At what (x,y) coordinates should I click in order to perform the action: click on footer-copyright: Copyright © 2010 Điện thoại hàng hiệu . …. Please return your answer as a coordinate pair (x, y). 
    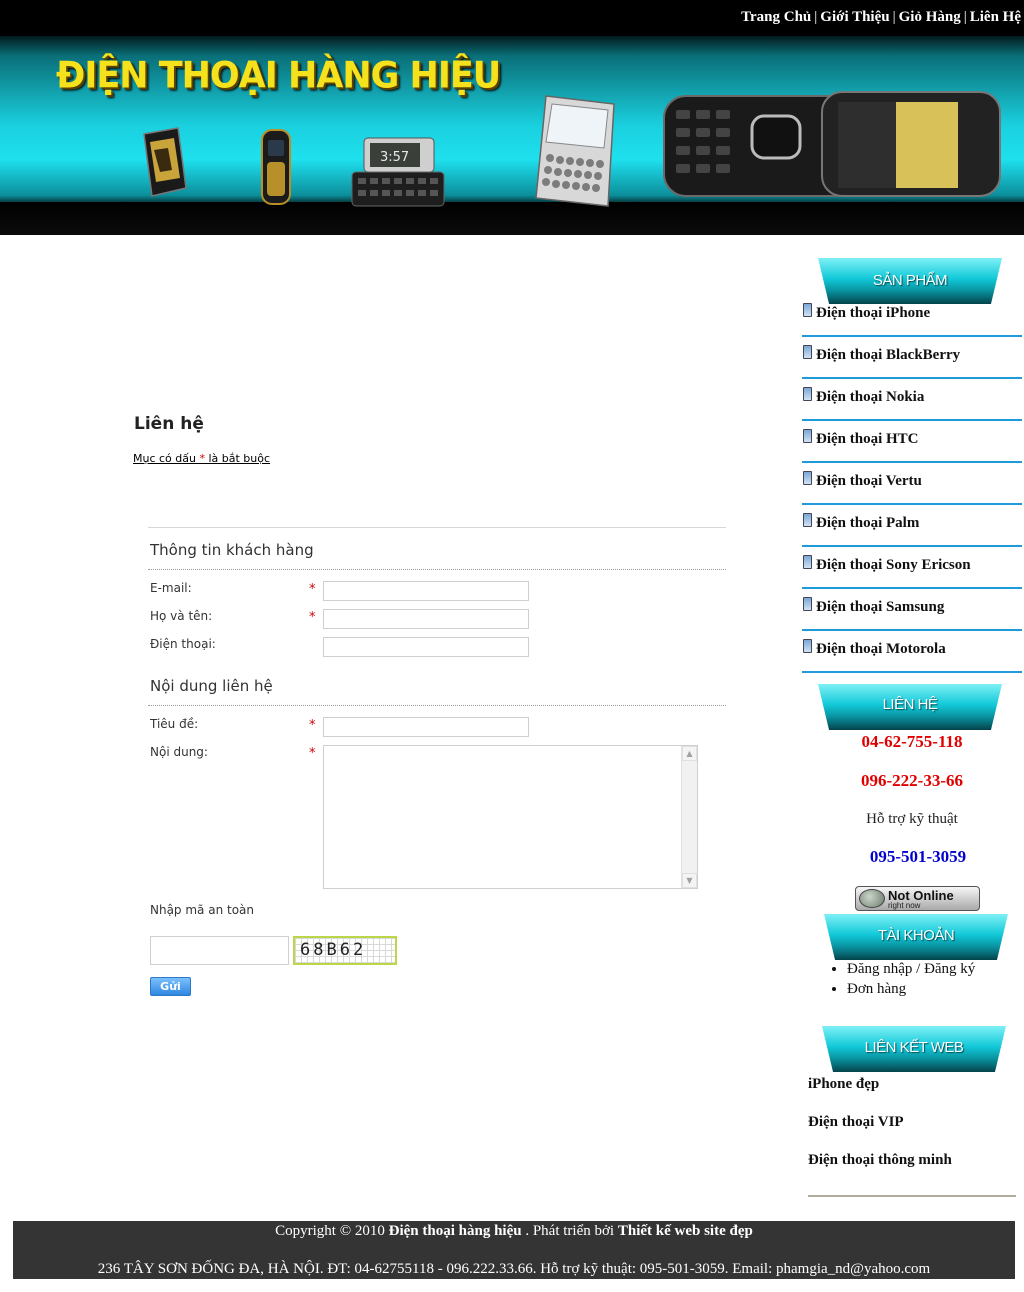
    Looking at the image, I should click on (514, 1231).